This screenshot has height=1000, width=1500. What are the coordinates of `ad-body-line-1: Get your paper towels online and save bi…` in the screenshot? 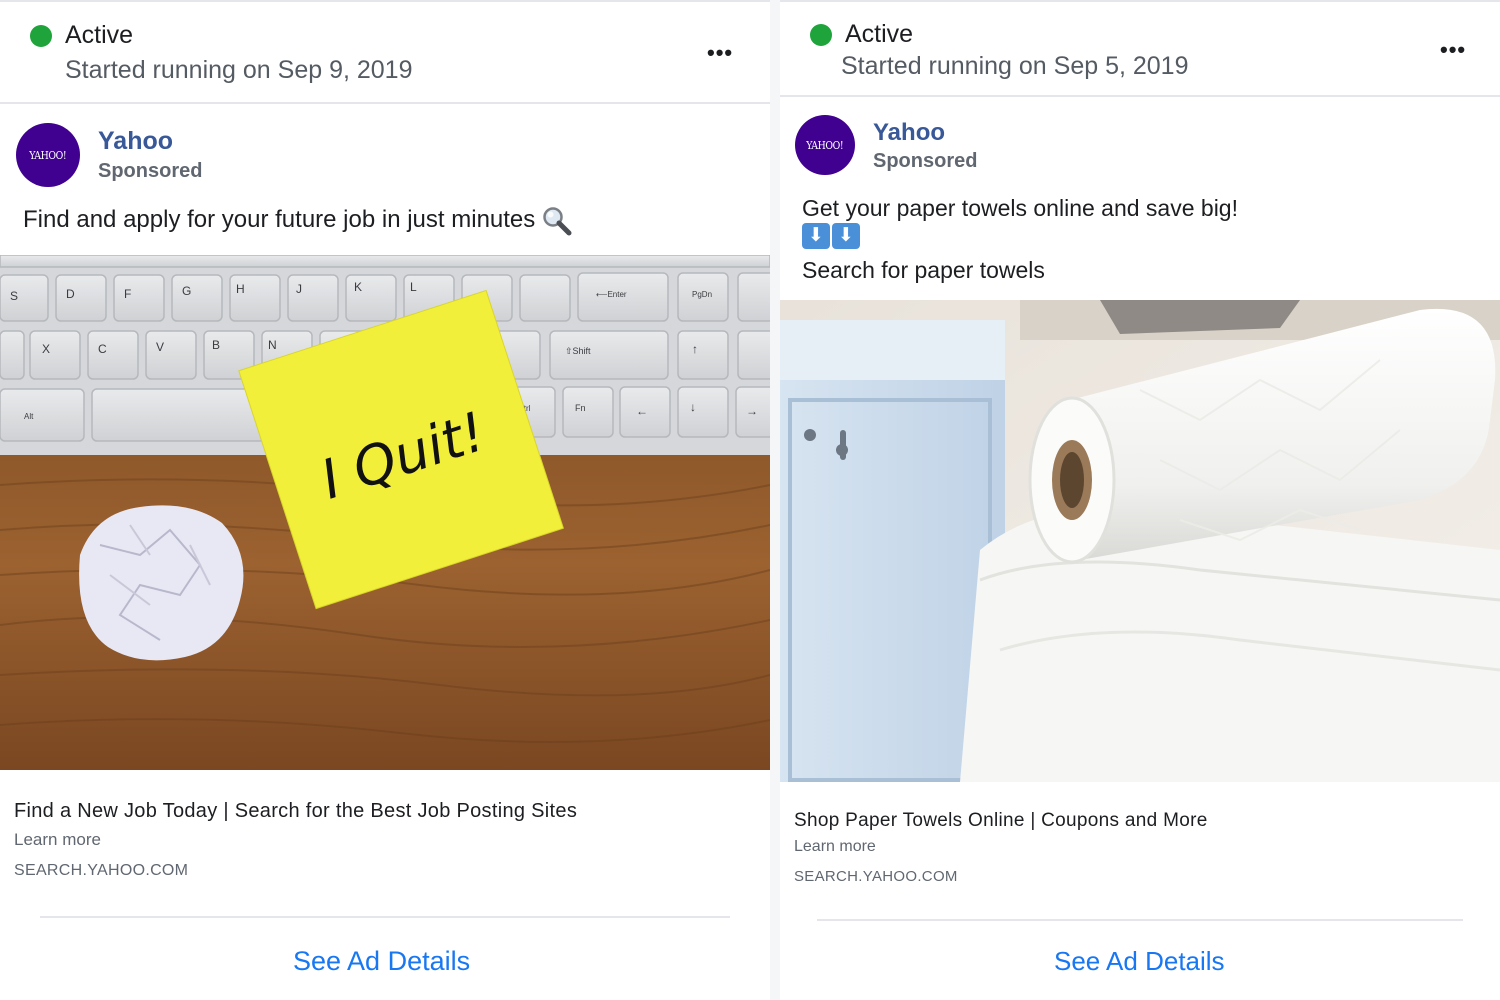 It's located at (1020, 208).